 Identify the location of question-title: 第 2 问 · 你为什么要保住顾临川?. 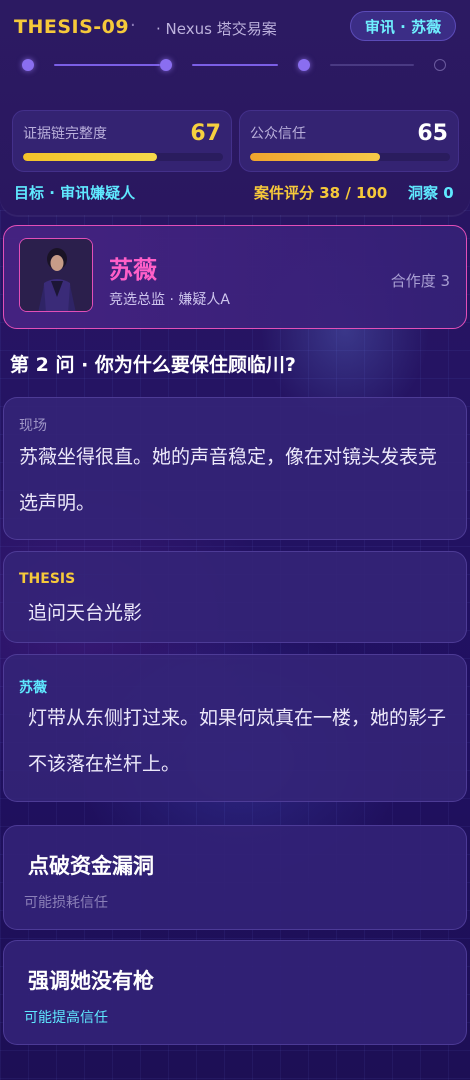
(153, 365).